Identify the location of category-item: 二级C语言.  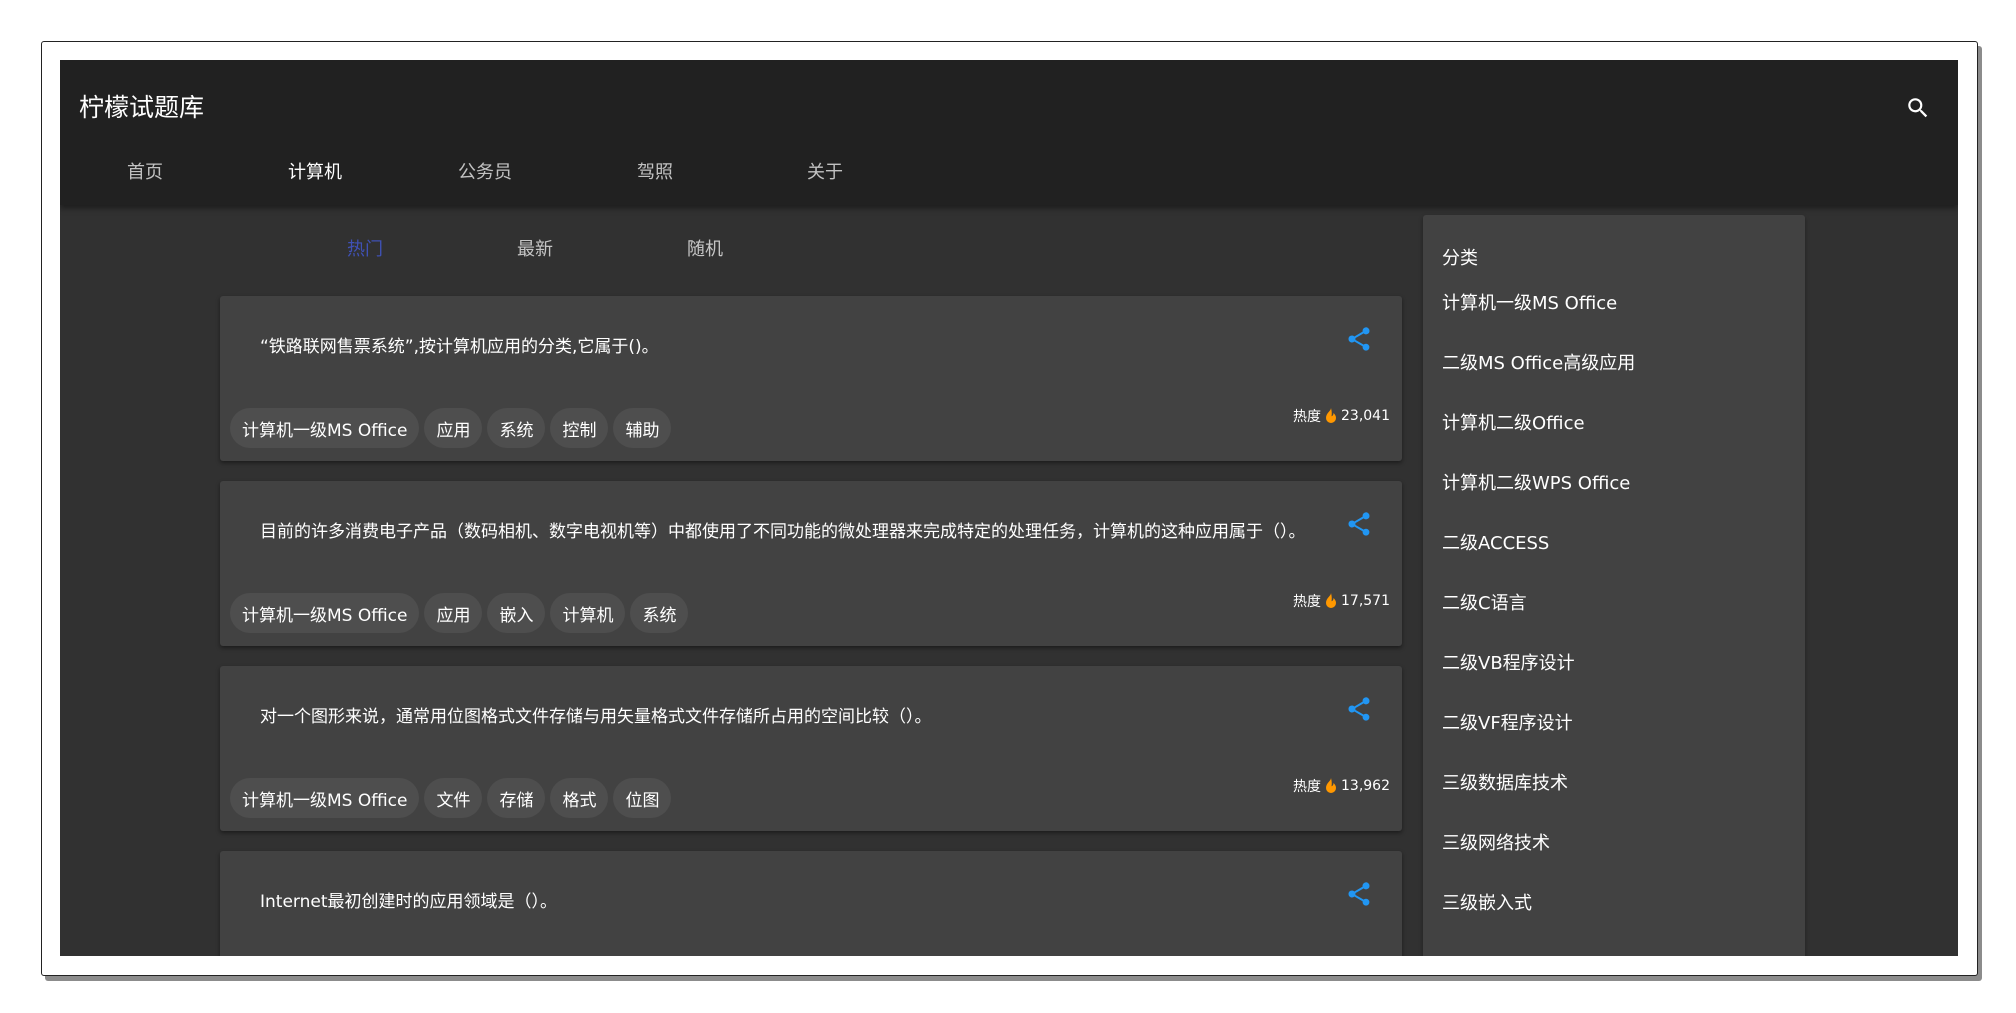
(1614, 602).